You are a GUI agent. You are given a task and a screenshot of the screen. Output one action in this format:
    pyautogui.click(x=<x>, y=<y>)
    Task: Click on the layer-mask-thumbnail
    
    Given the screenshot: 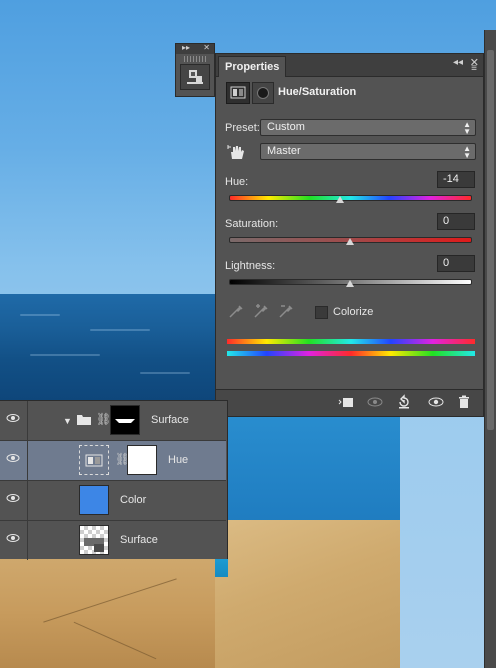 What is the action you would take?
    pyautogui.click(x=142, y=460)
    